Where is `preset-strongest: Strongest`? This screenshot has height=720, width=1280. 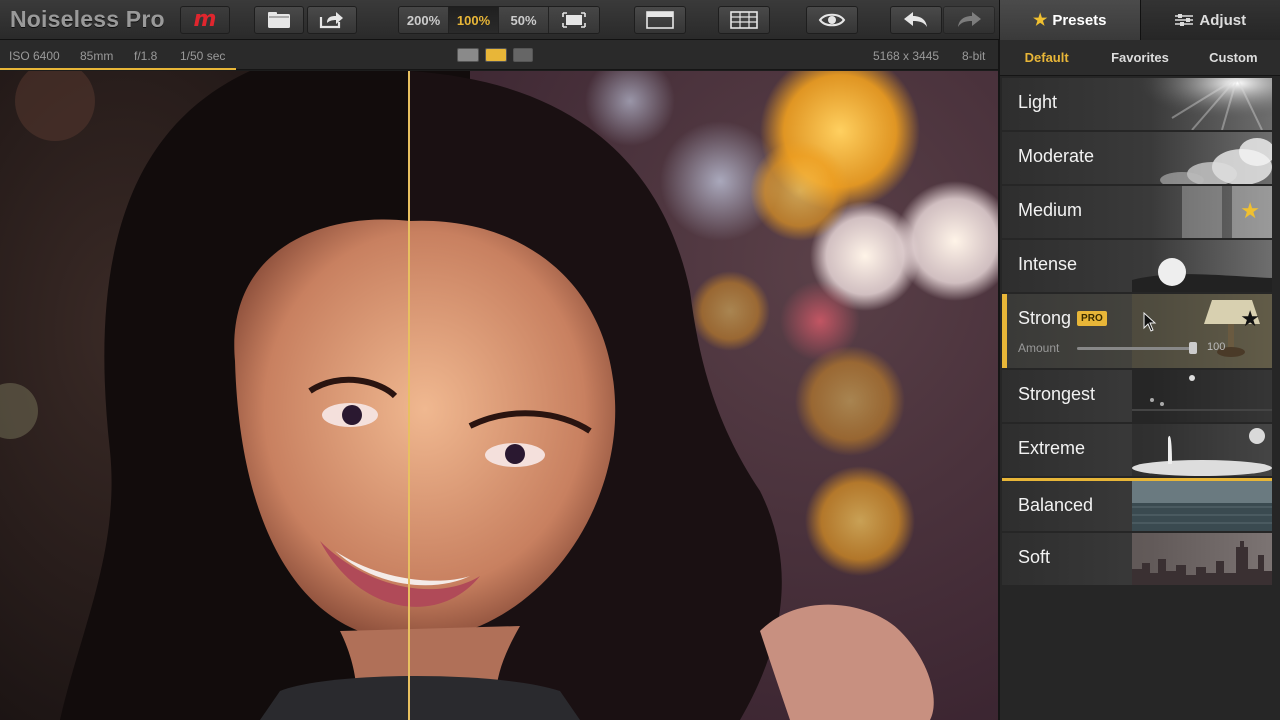
preset-strongest: Strongest is located at coordinates (1137, 396).